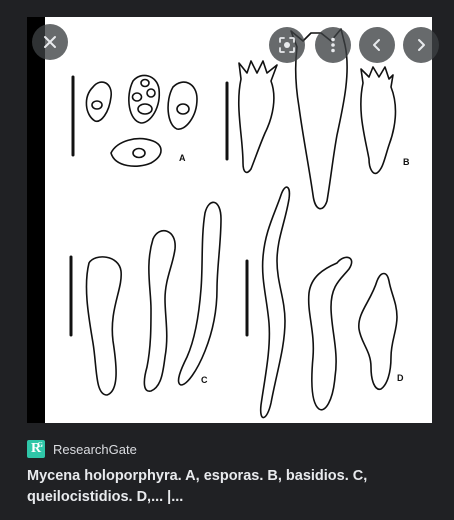 This screenshot has width=454, height=520. What do you see at coordinates (406, 162) in the screenshot?
I see `figure-label-b: B` at bounding box center [406, 162].